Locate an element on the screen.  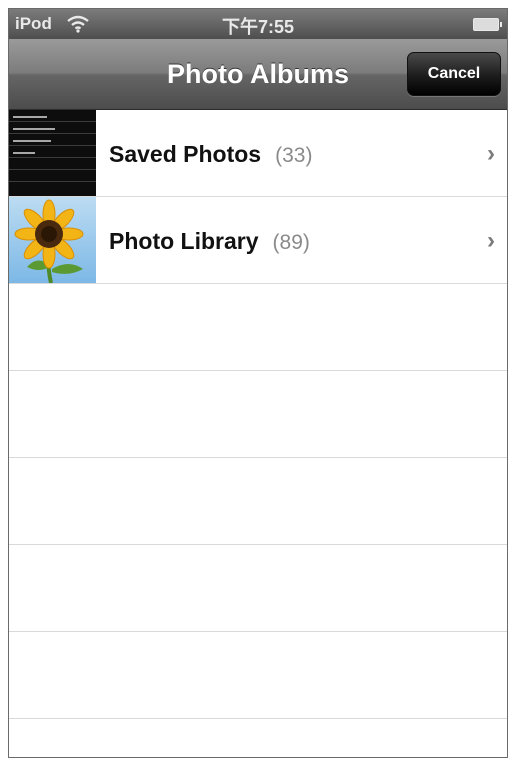
cancel-button: Cancel is located at coordinates (454, 74).